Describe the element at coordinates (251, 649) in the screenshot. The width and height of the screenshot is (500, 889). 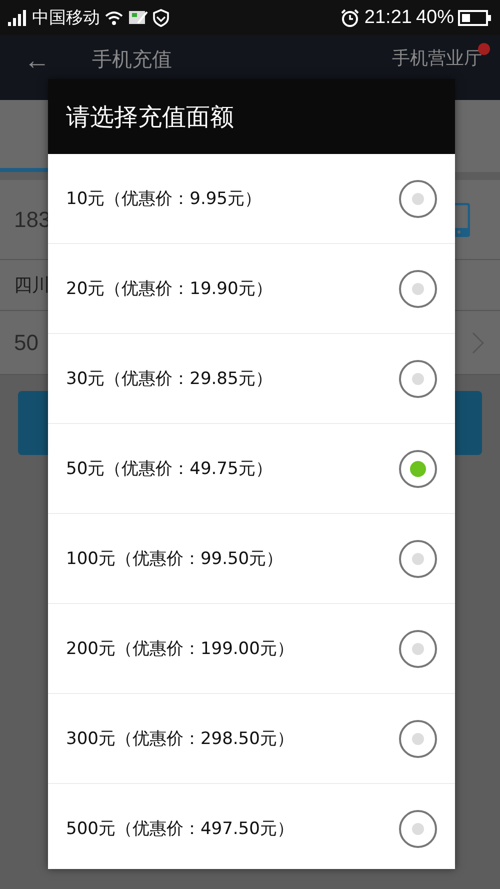
I see `amount-option: 200元（优惠价：199.00元）` at that location.